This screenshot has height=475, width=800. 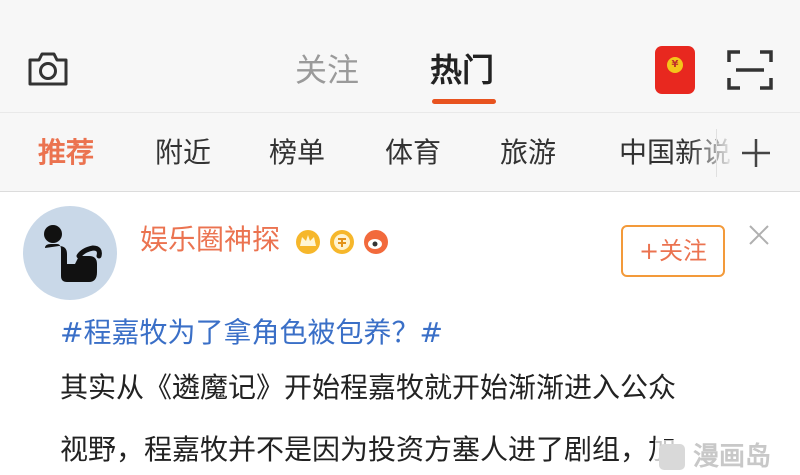 I want to click on watermark: 漫画岛, so click(x=727, y=457).